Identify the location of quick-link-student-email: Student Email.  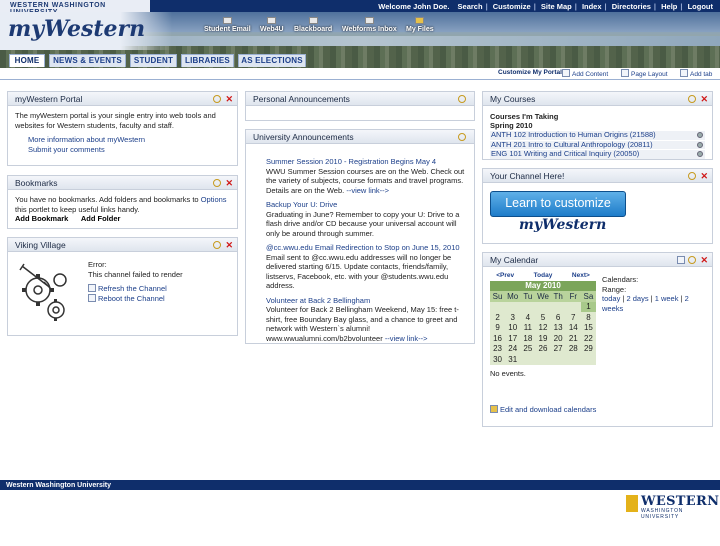
(227, 25).